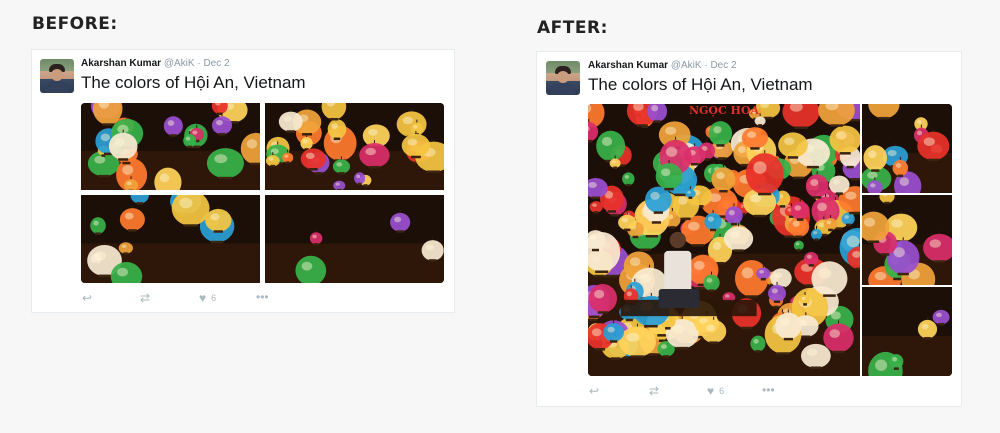 This screenshot has width=1000, height=433. I want to click on photo-2-small, so click(907, 148).